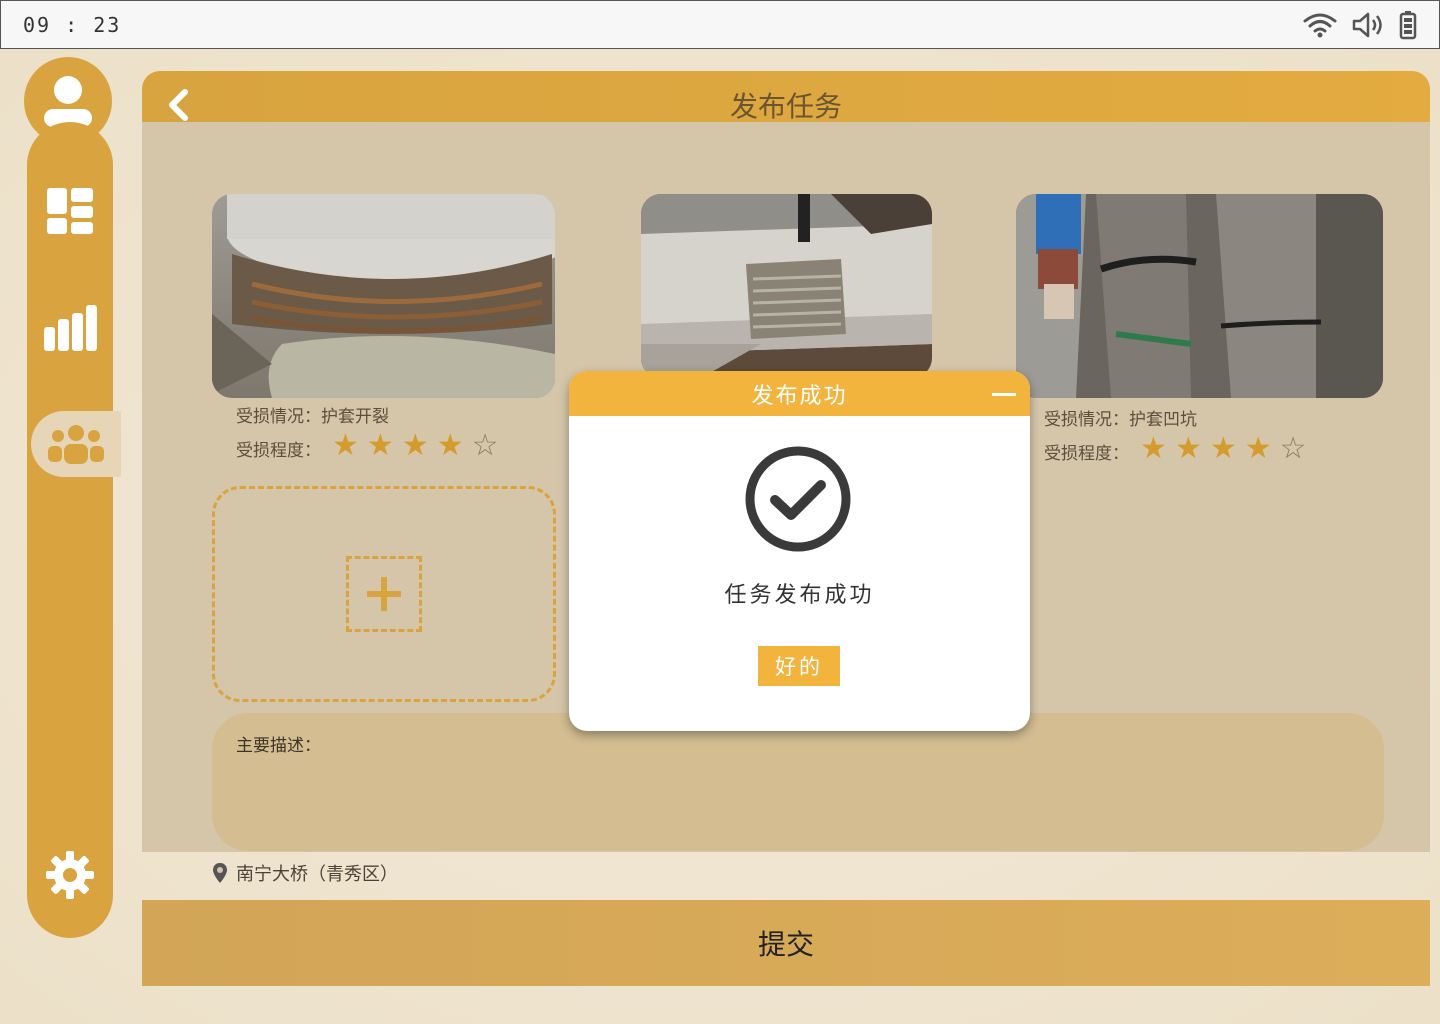 Image resolution: width=1440 pixels, height=1024 pixels. I want to click on sidebar-item-dashboard, so click(70, 211).